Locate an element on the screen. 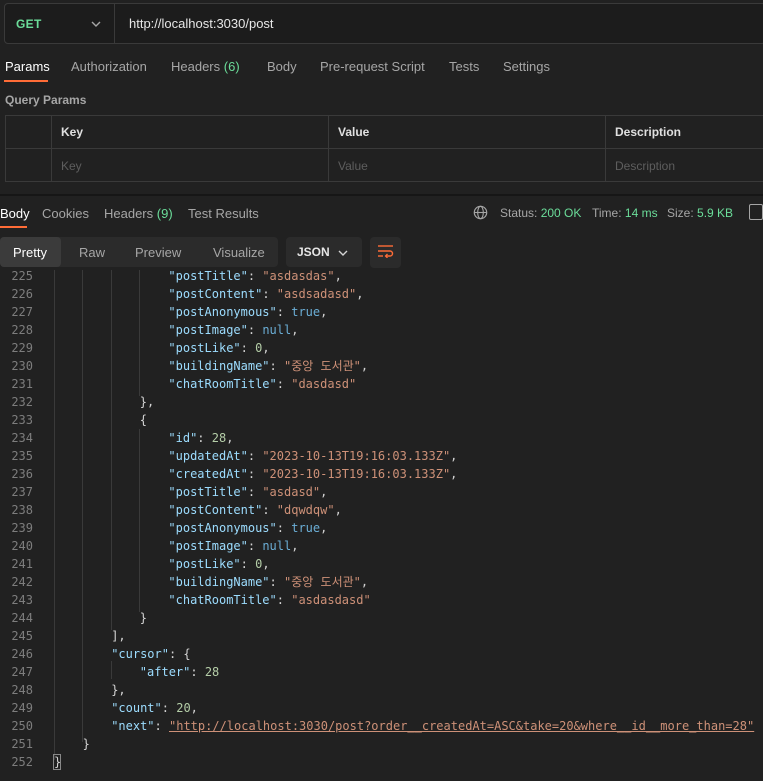 The width and height of the screenshot is (763, 781). globe-icon is located at coordinates (480, 212).